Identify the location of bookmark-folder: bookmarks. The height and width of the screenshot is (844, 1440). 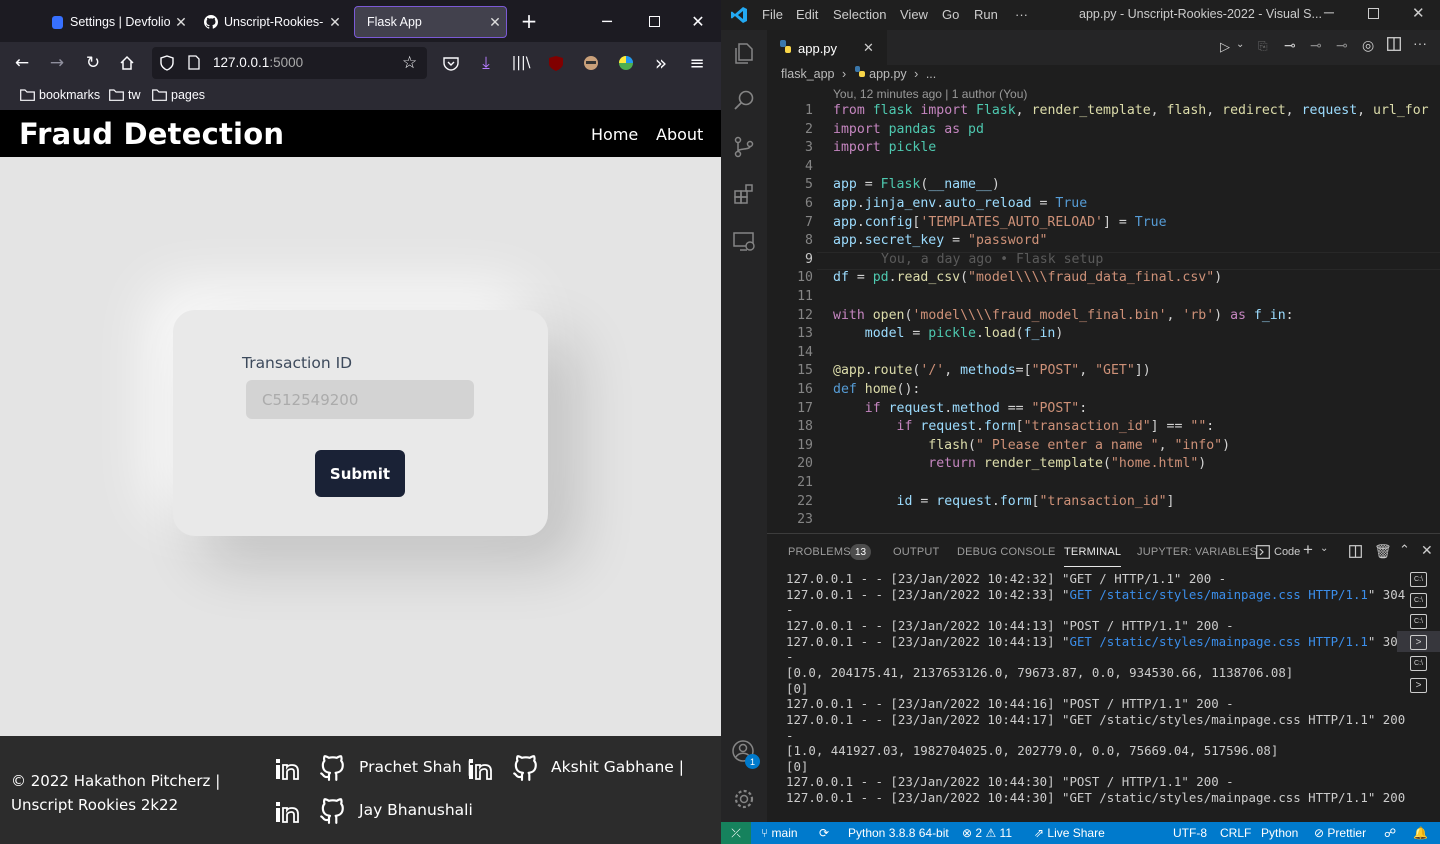
(60, 95).